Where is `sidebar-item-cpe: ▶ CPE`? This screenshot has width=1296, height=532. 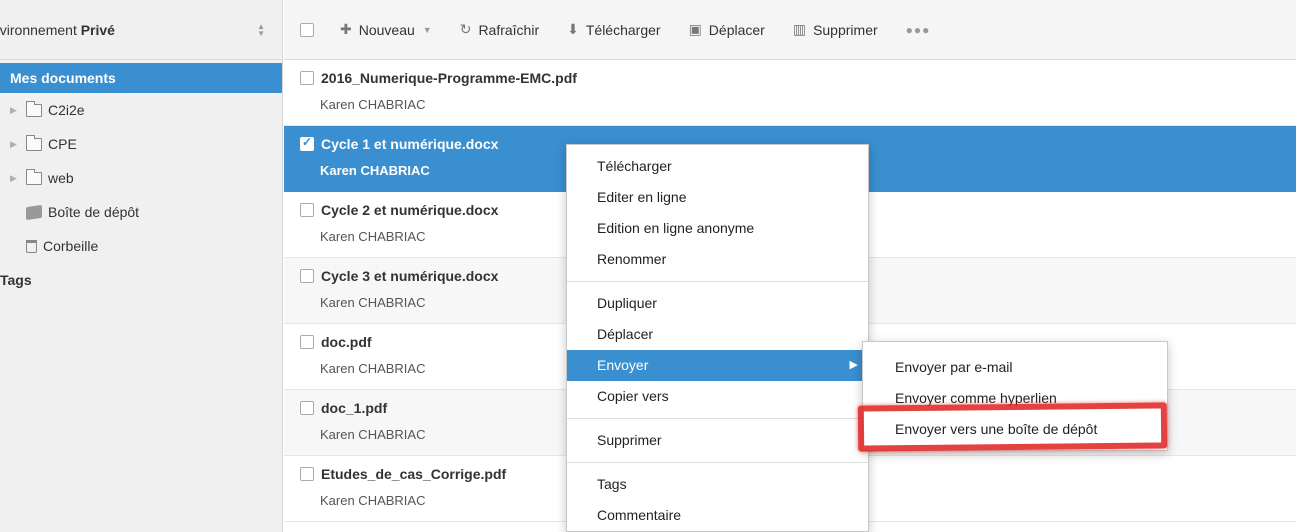 sidebar-item-cpe: ▶ CPE is located at coordinates (141, 144).